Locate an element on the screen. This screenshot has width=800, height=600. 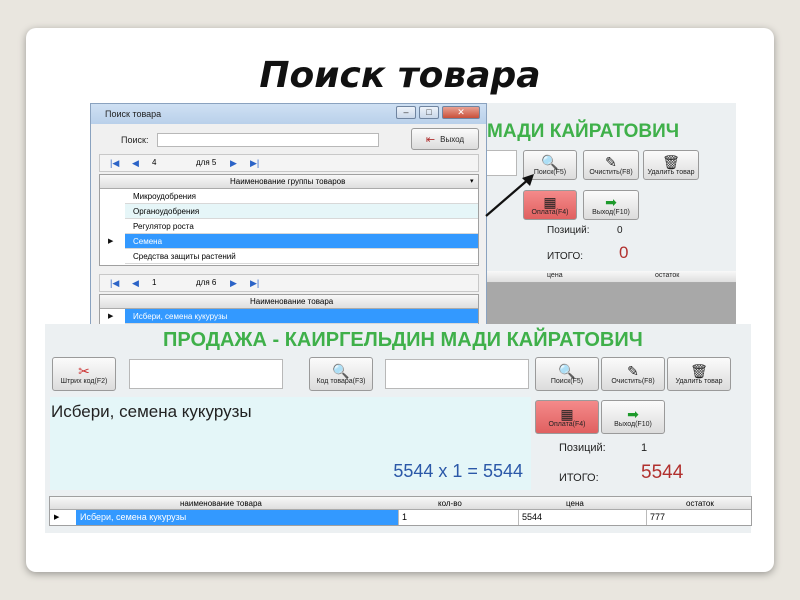
total-value: 0 is located at coordinates (624, 252).